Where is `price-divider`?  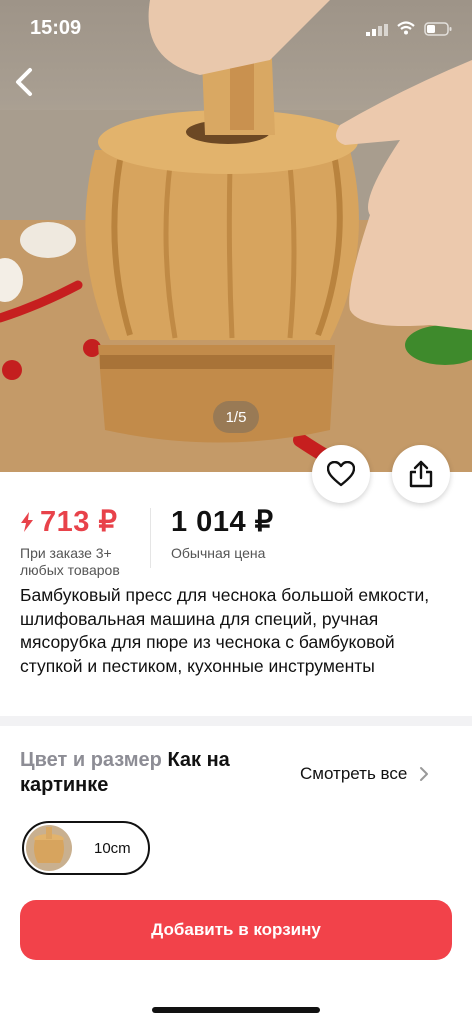 price-divider is located at coordinates (150, 538).